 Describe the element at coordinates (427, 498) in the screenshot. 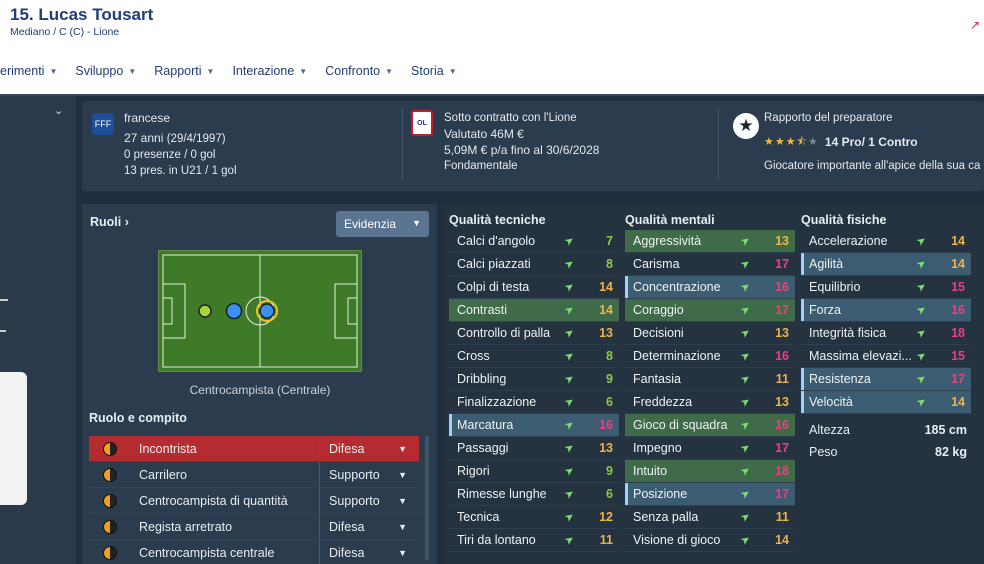

I see `roles-scrollbar` at that location.